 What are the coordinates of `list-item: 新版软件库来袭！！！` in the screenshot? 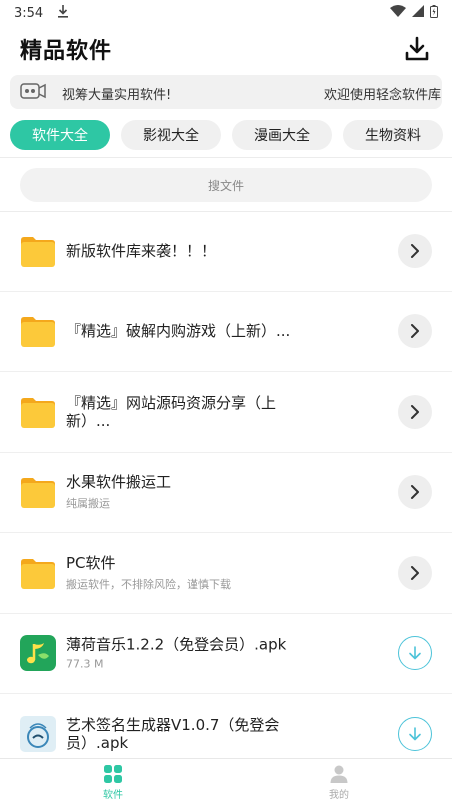 It's located at (226, 251).